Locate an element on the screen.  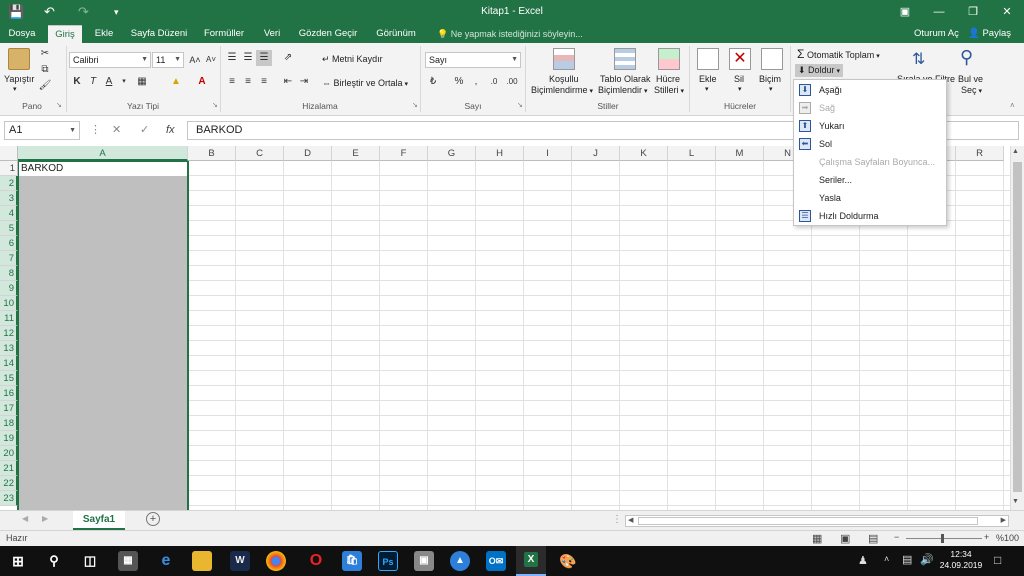
shrink-font-icon: A˅ is located at coordinates (211, 60).